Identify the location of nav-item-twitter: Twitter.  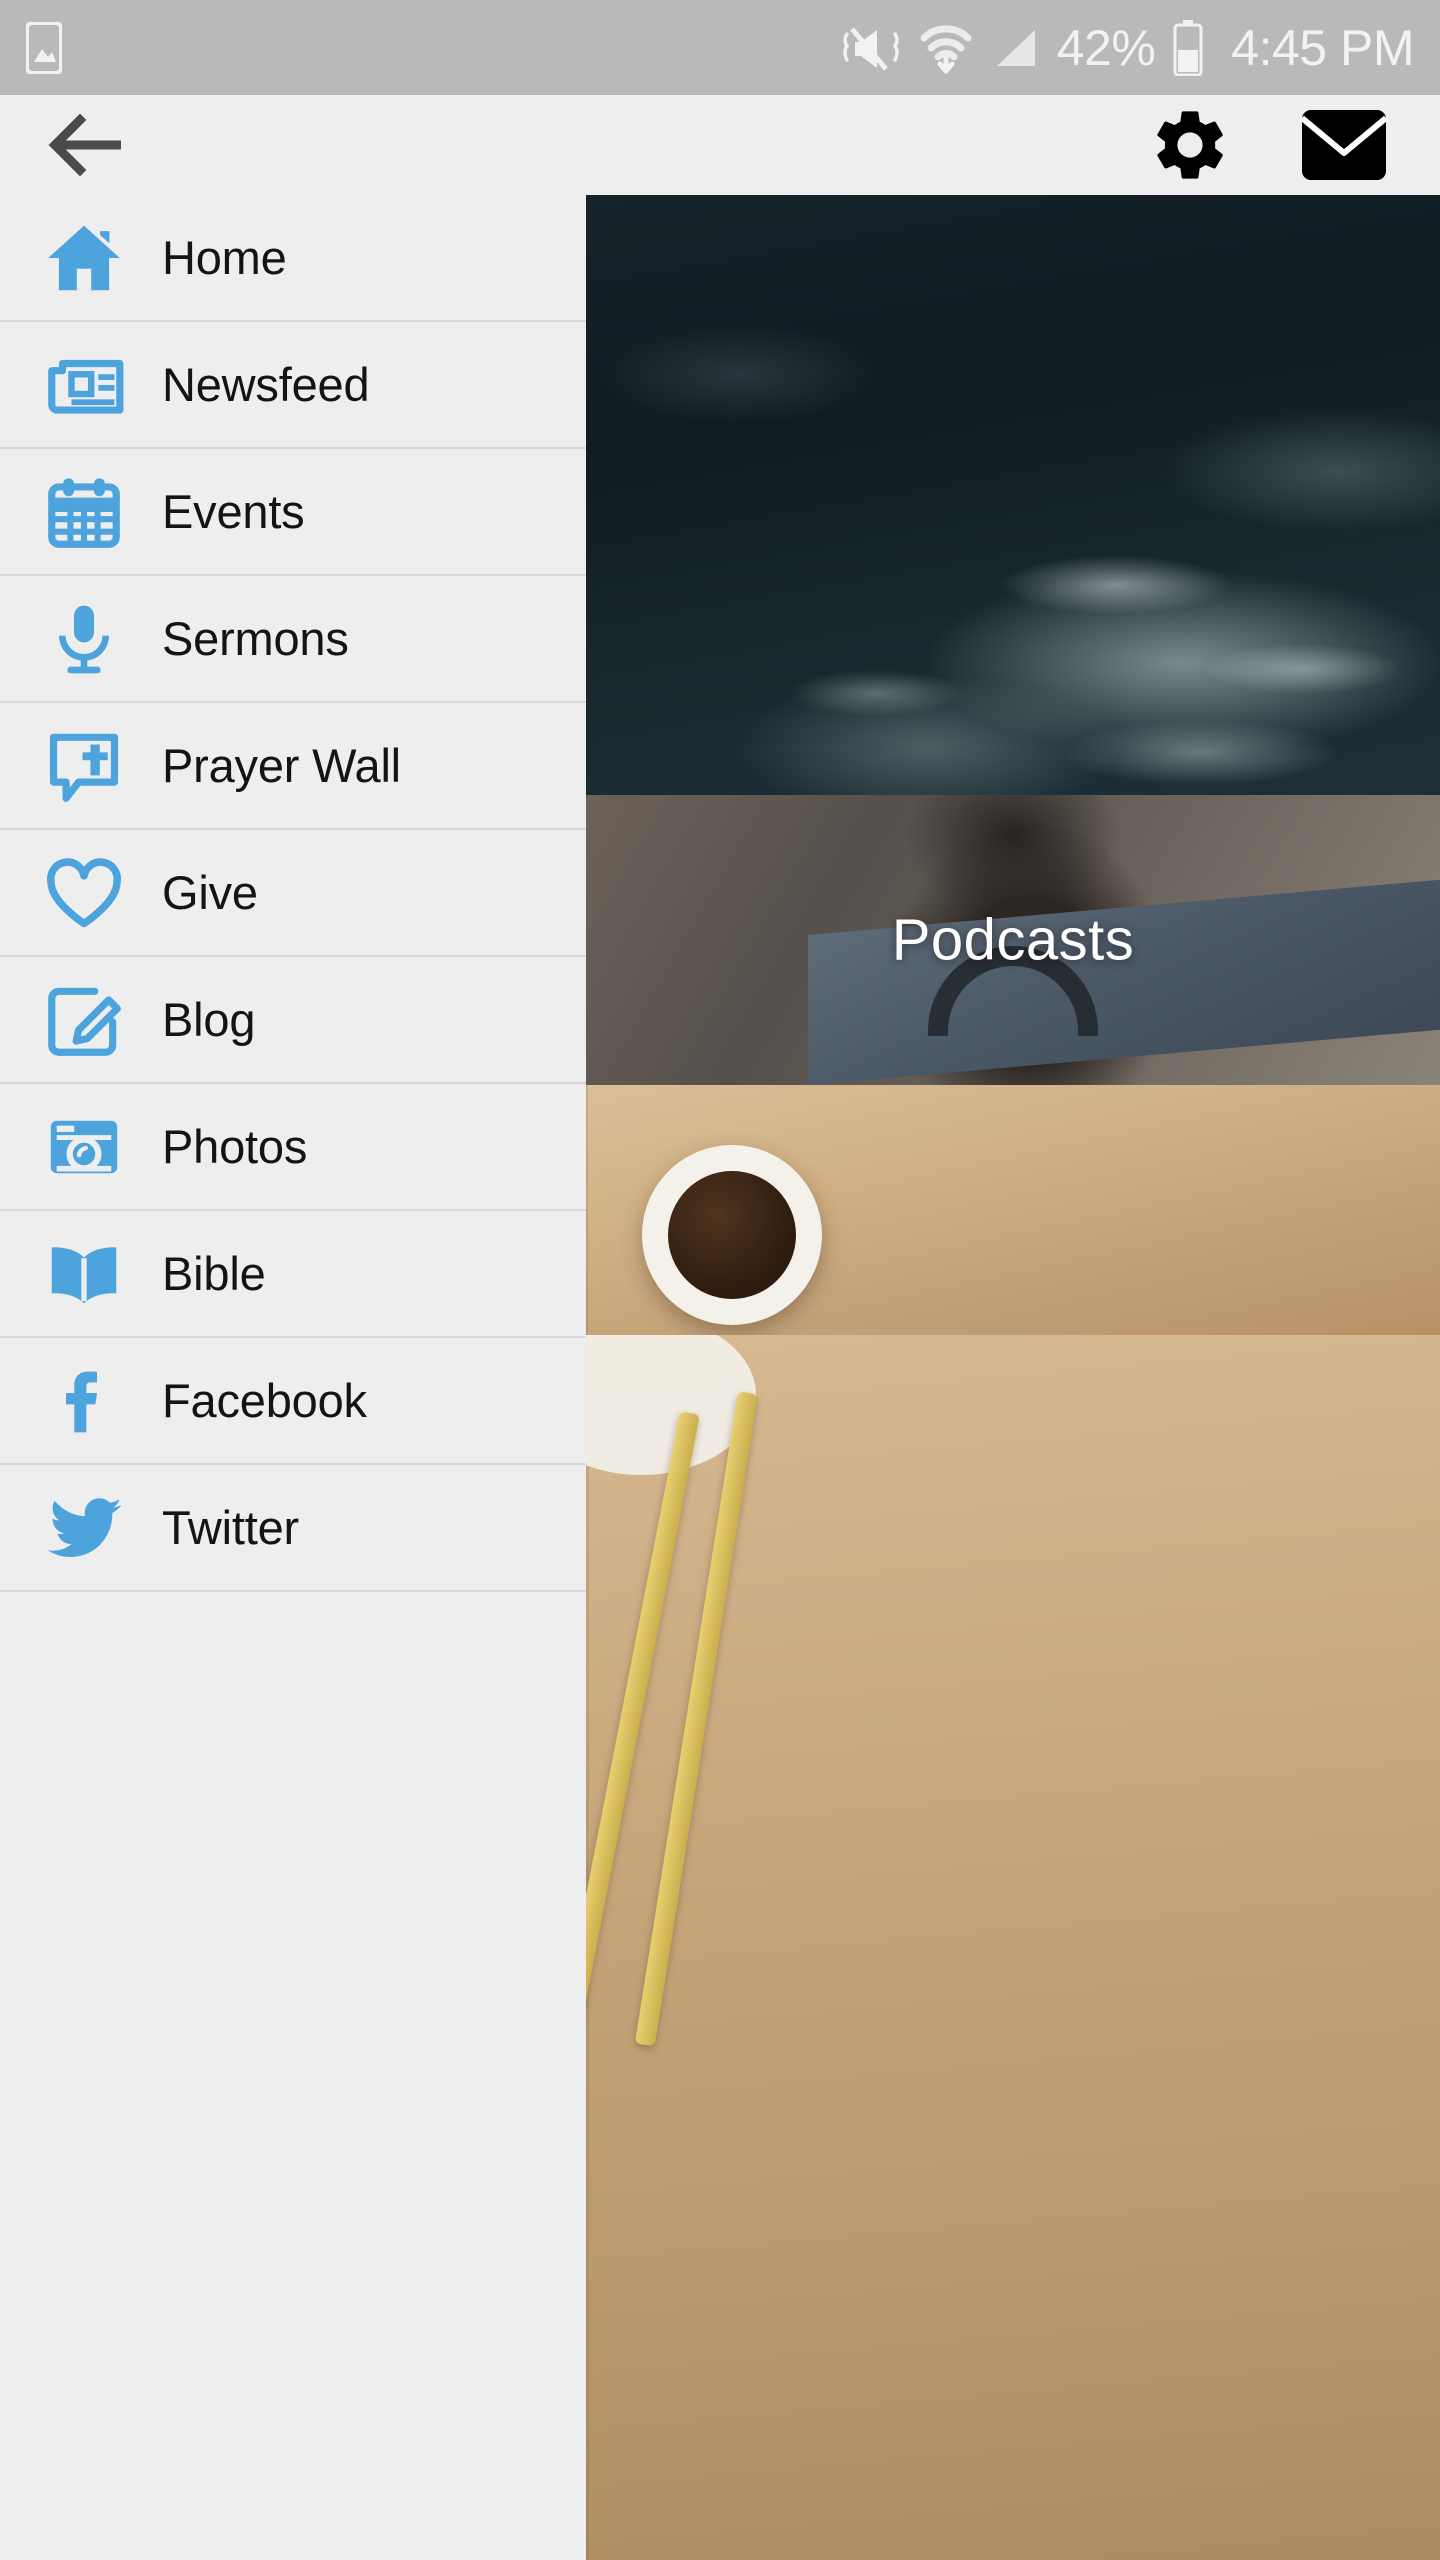
(293, 1528).